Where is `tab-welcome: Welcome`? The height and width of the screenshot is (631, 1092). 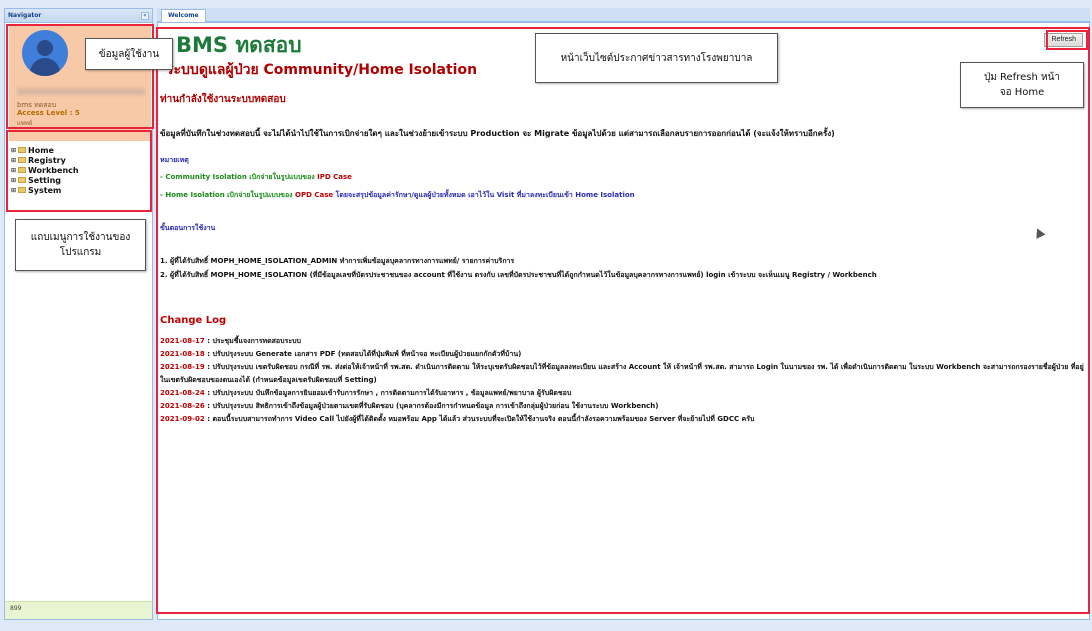 tab-welcome: Welcome is located at coordinates (183, 15).